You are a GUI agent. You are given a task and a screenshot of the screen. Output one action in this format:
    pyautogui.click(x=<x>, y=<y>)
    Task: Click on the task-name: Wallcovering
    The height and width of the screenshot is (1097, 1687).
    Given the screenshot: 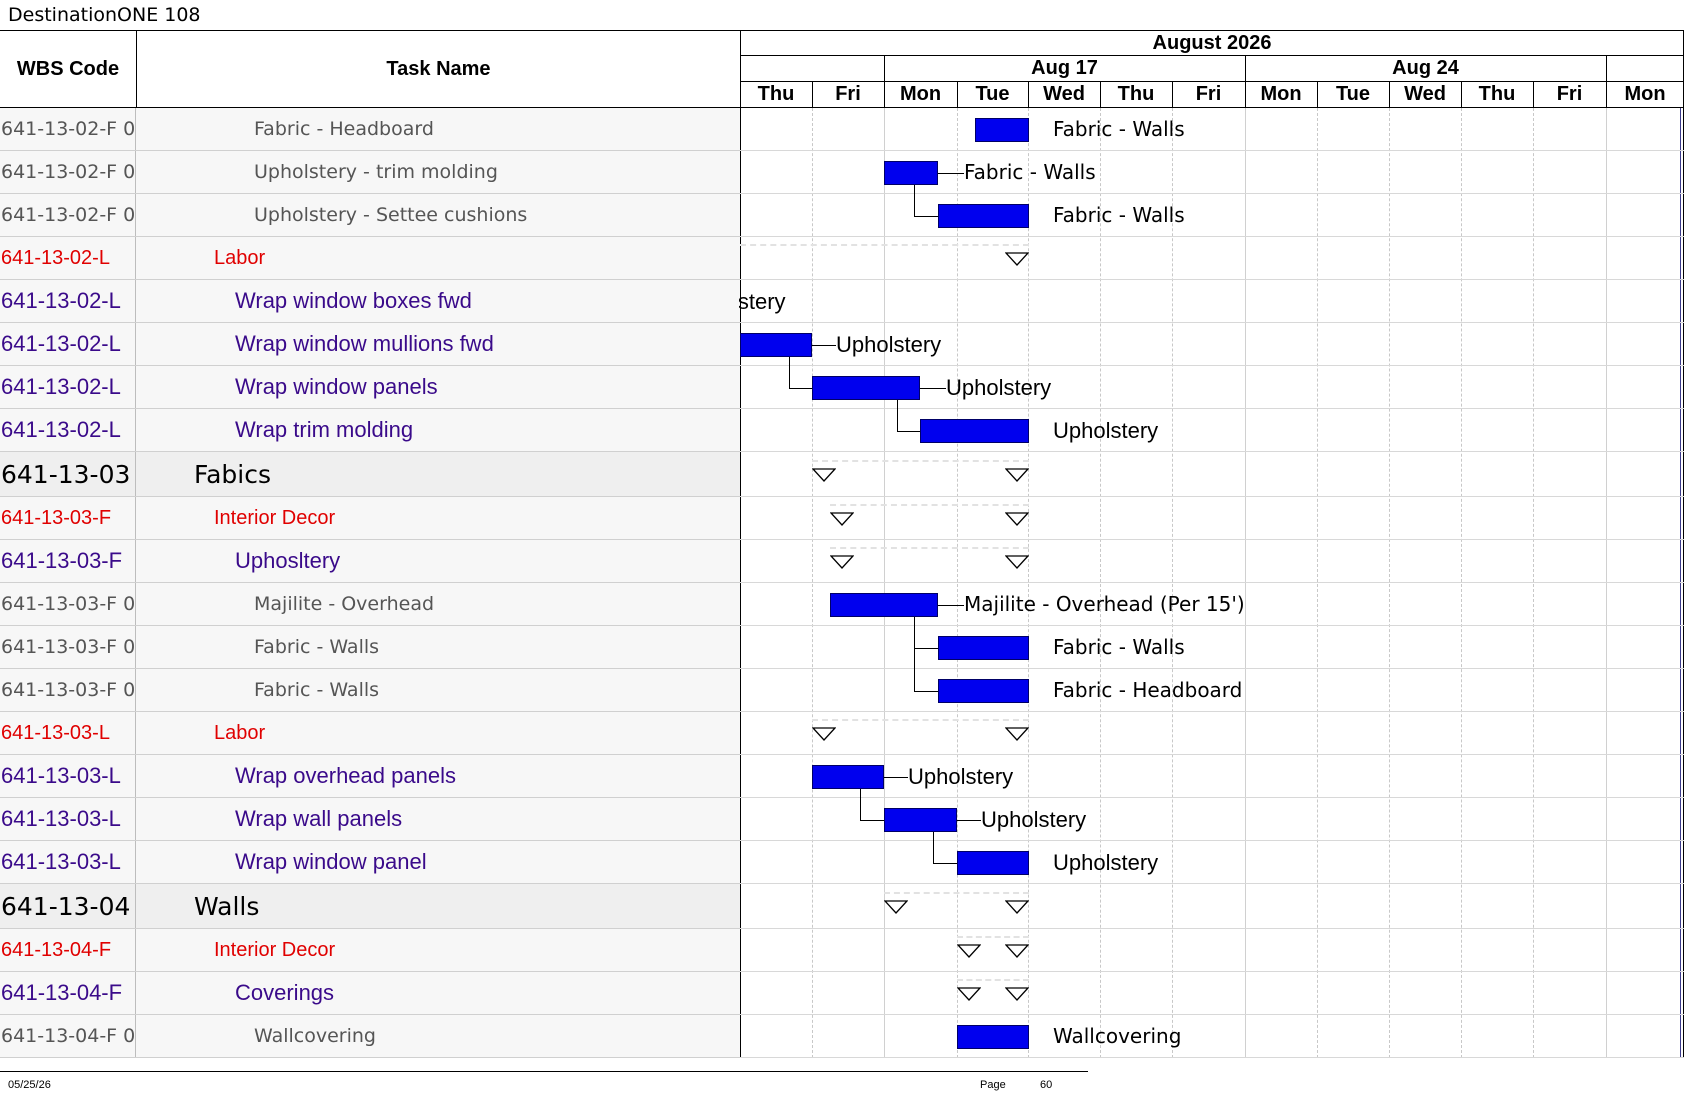 What is the action you would take?
    pyautogui.click(x=315, y=1036)
    